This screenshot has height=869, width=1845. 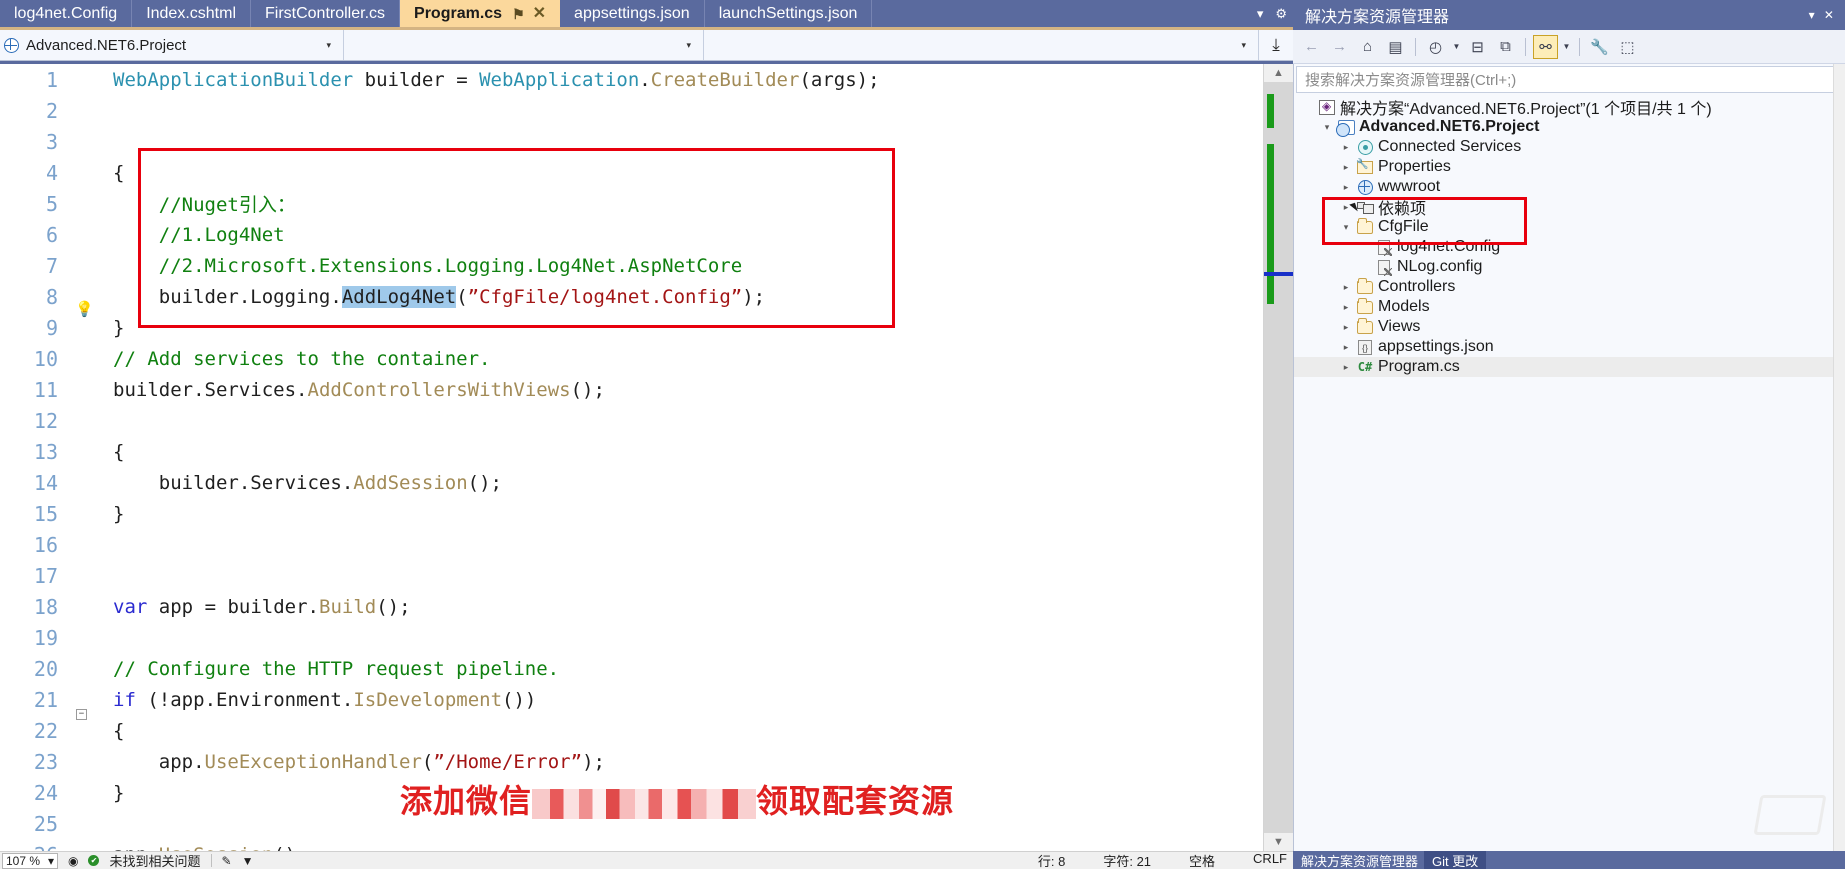 I want to click on show-all-files-icon: ⧉, so click(x=1505, y=47).